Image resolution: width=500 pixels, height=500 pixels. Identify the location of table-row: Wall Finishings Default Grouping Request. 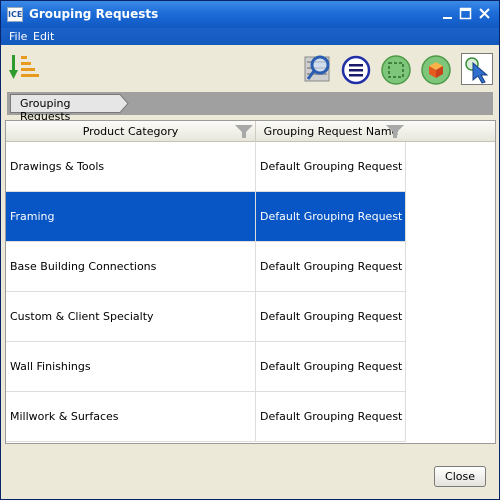
(206, 367).